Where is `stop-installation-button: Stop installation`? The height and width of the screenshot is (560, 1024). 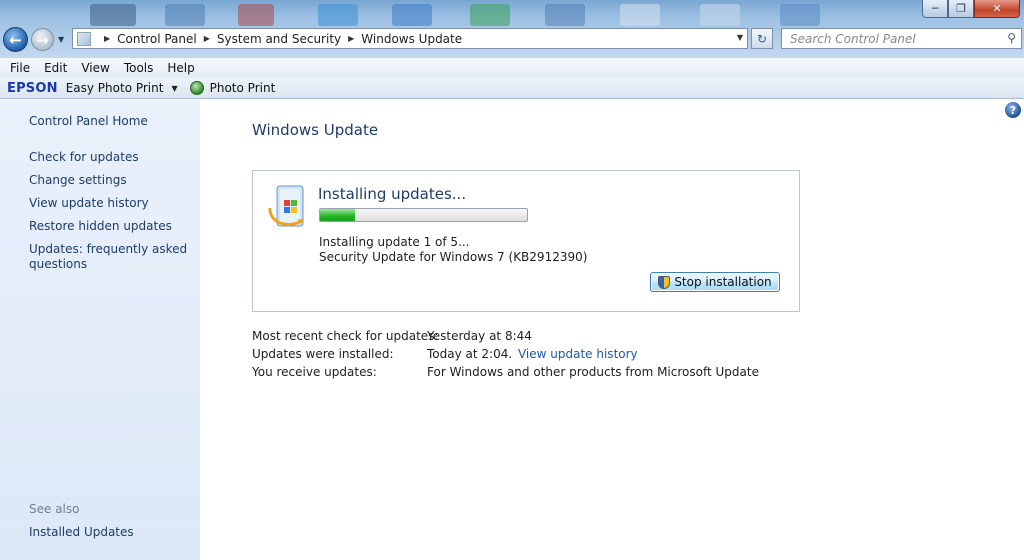
stop-installation-button: Stop installation is located at coordinates (715, 282).